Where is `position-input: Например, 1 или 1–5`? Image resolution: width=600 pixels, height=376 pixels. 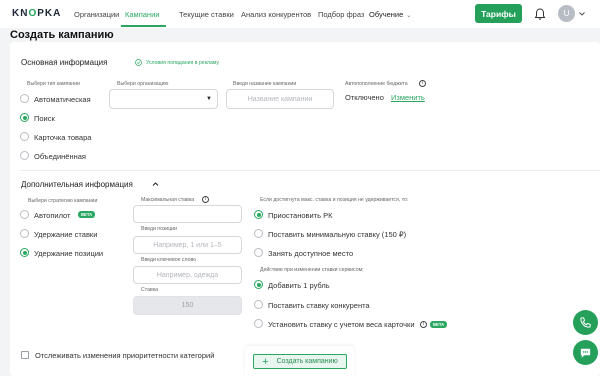 position-input: Например, 1 или 1–5 is located at coordinates (187, 245).